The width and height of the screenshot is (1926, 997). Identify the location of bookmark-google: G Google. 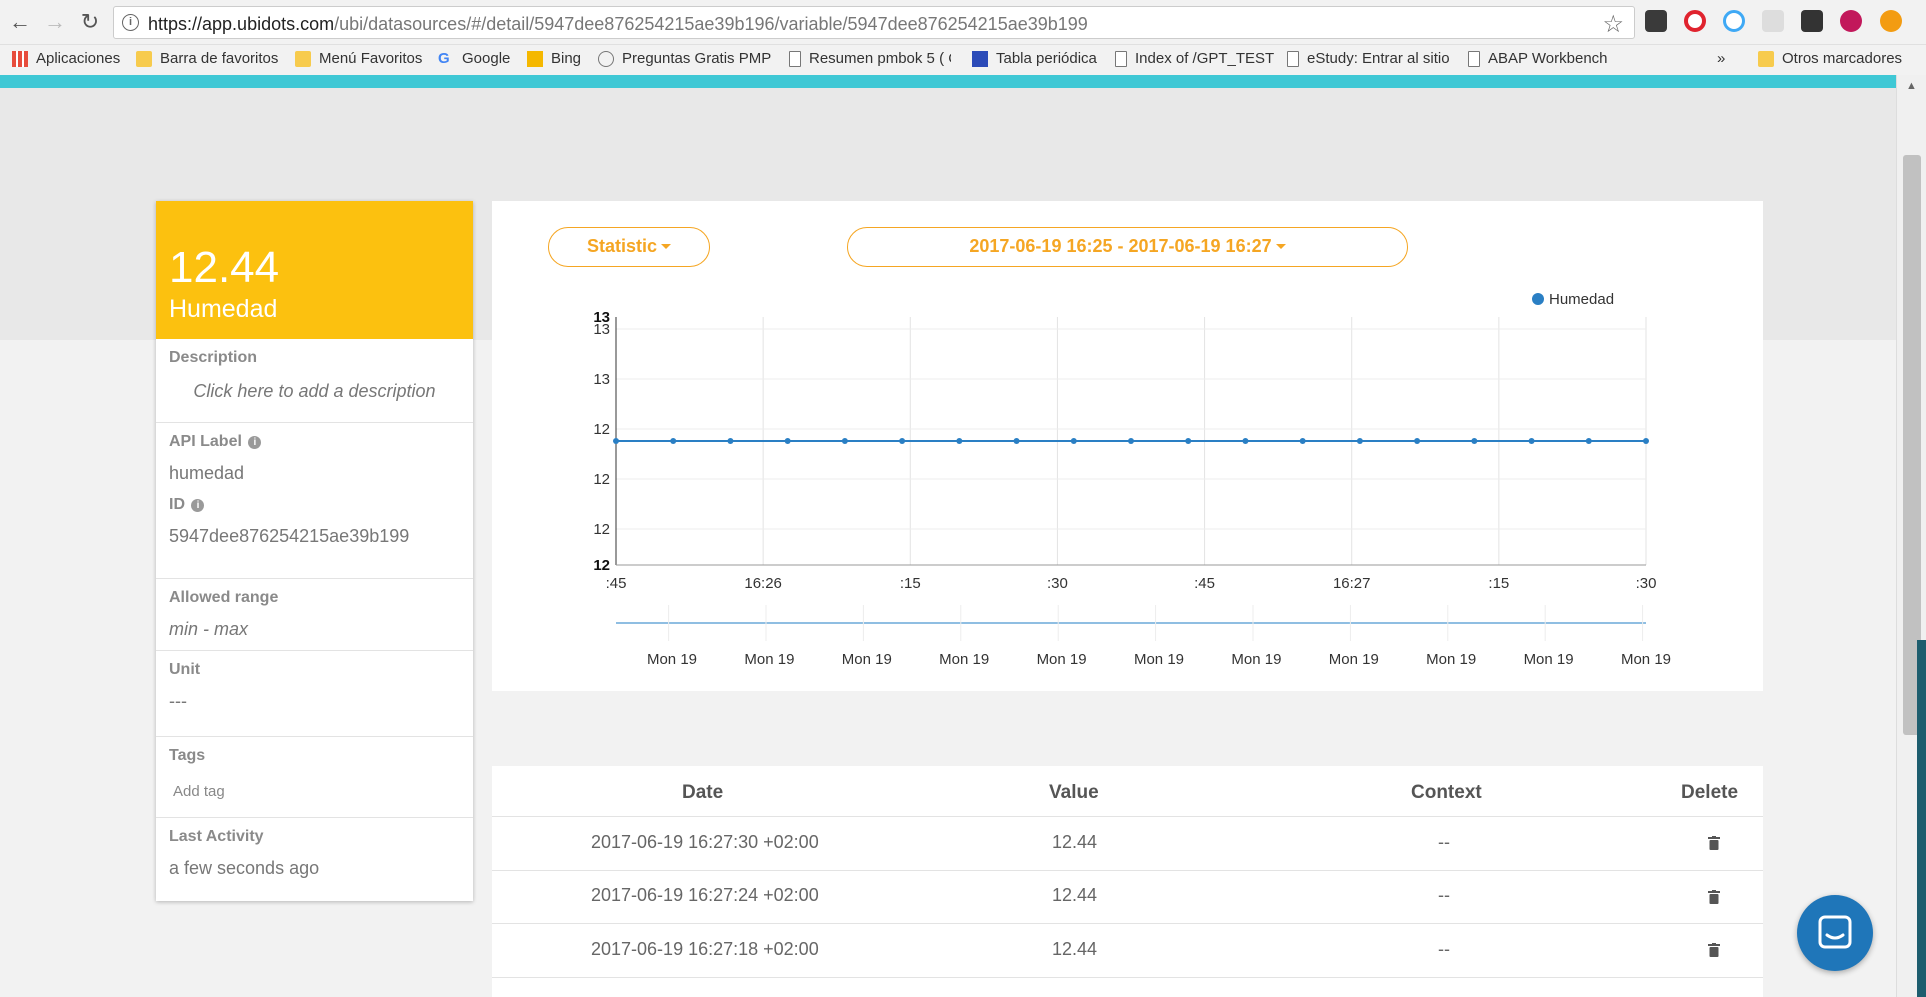
(474, 58).